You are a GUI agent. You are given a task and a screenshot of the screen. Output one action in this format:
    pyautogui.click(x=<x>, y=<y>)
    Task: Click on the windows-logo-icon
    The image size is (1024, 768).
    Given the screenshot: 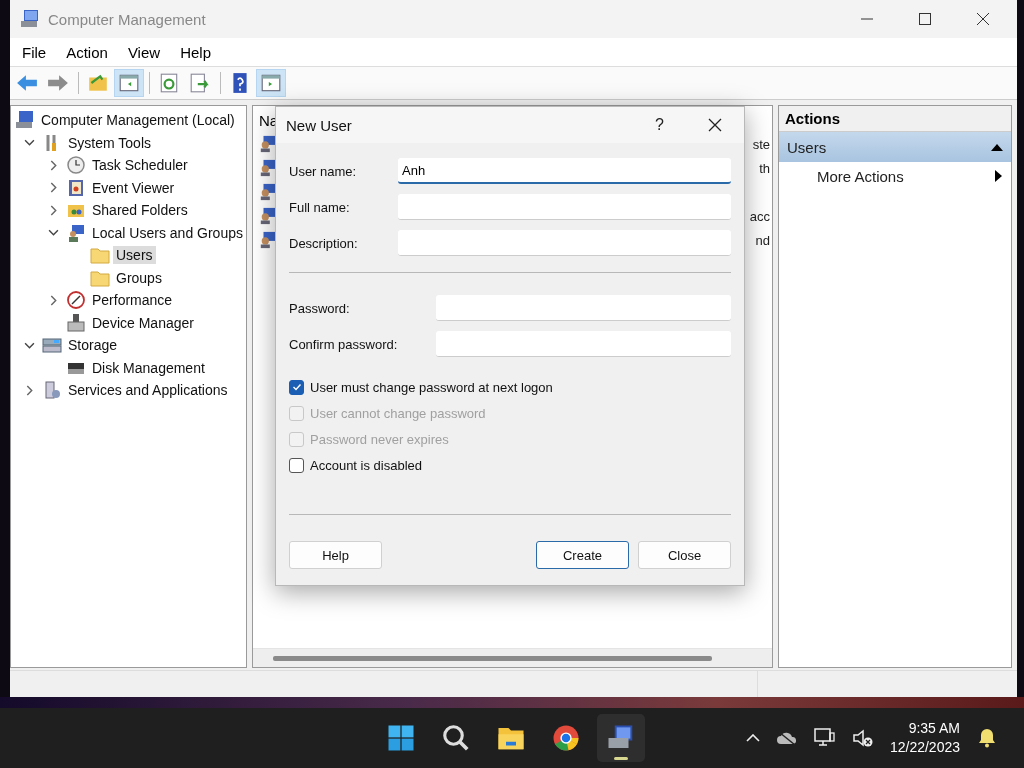 What is the action you would take?
    pyautogui.click(x=401, y=738)
    